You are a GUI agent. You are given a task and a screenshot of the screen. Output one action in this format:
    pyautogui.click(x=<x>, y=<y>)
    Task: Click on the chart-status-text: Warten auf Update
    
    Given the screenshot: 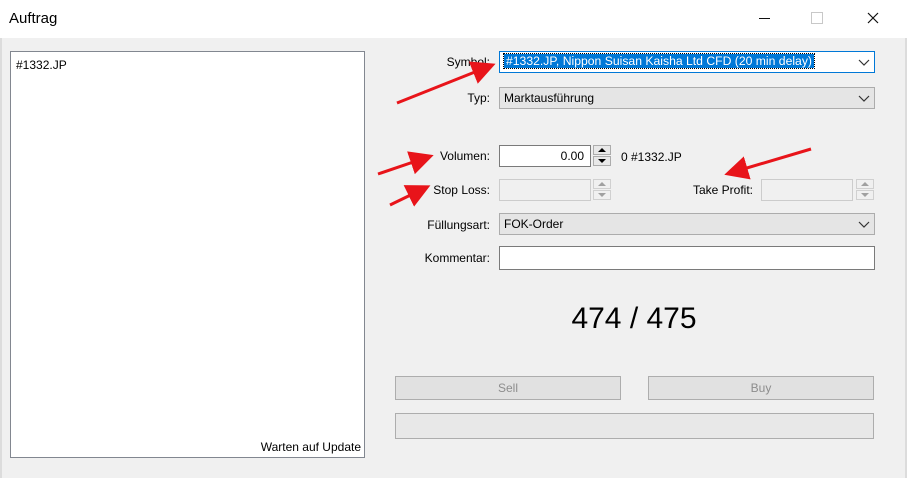 What is the action you would take?
    pyautogui.click(x=310, y=447)
    